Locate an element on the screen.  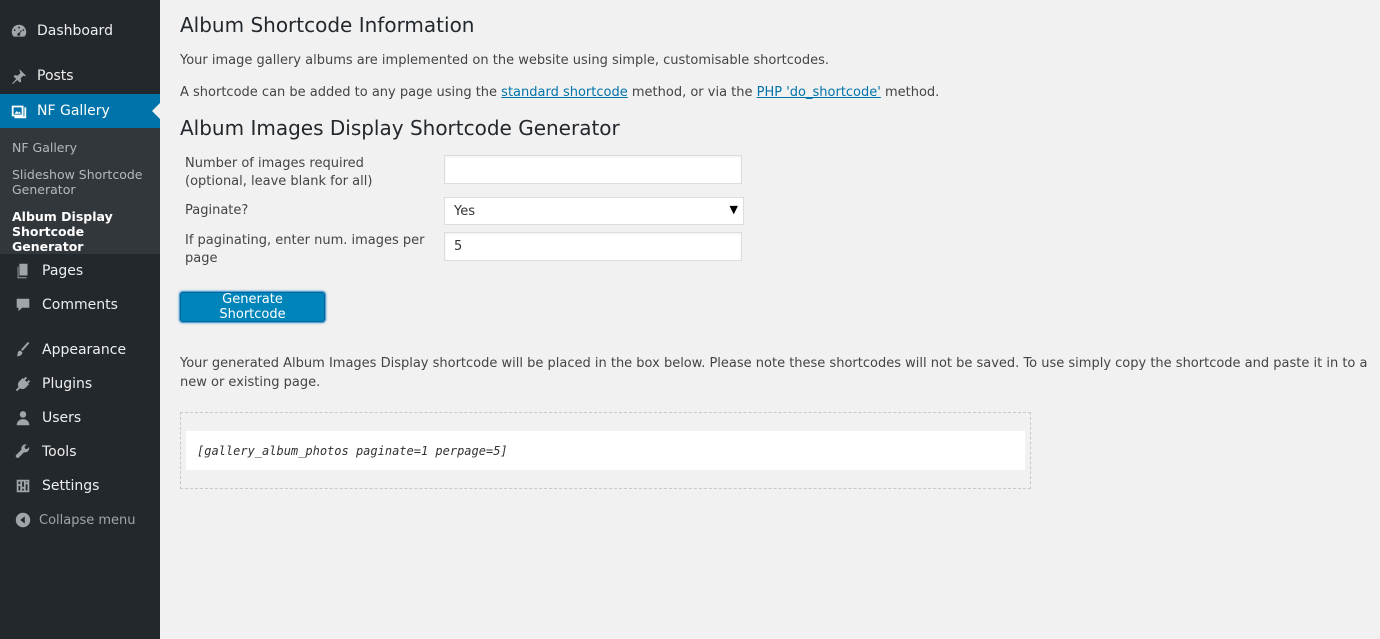
menu-item-label: Posts is located at coordinates (55, 76).